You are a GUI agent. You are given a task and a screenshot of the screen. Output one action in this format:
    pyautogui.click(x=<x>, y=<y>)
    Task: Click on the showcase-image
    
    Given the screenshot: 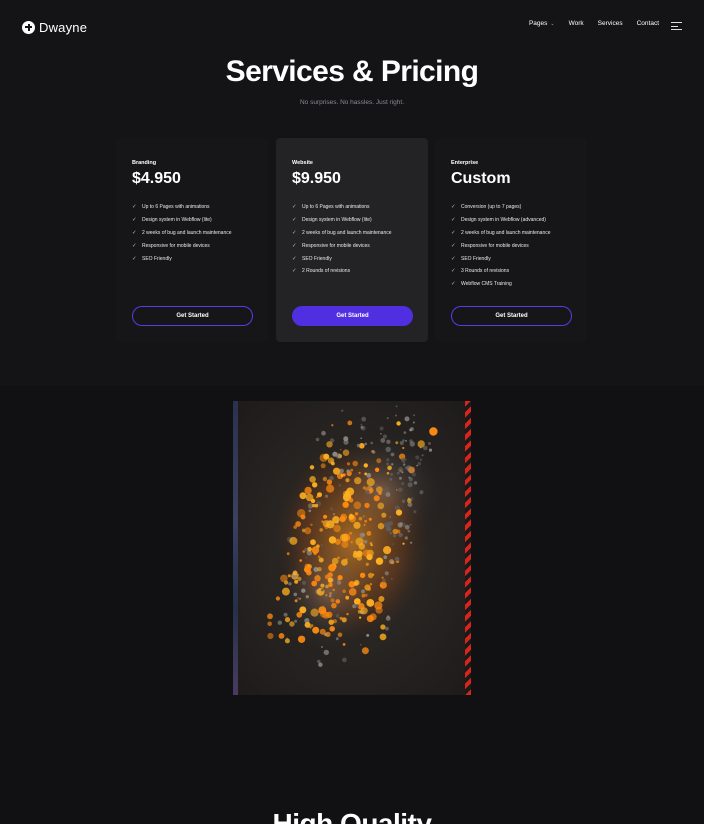 What is the action you would take?
    pyautogui.click(x=352, y=548)
    